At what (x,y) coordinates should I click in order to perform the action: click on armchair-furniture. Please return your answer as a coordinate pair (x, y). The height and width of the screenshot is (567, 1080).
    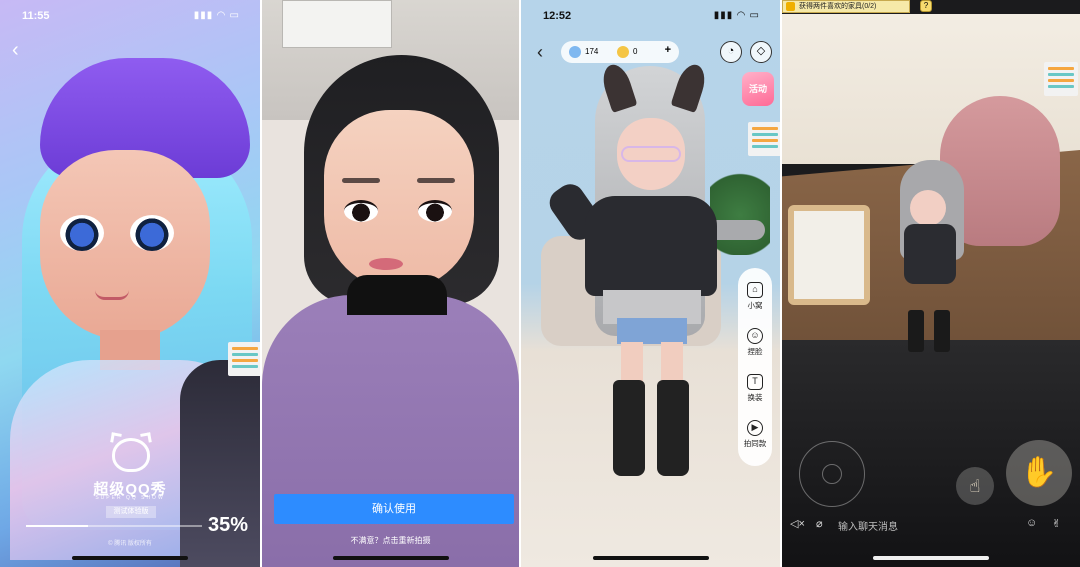
    Looking at the image, I should click on (829, 255).